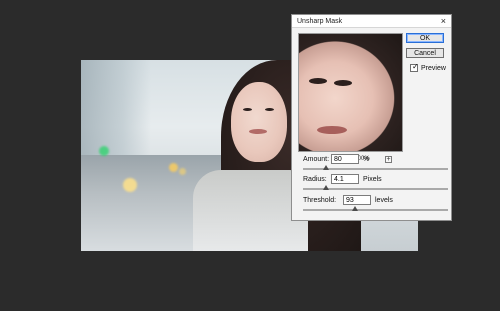  What do you see at coordinates (326, 167) in the screenshot?
I see `amount-slider-thumb` at bounding box center [326, 167].